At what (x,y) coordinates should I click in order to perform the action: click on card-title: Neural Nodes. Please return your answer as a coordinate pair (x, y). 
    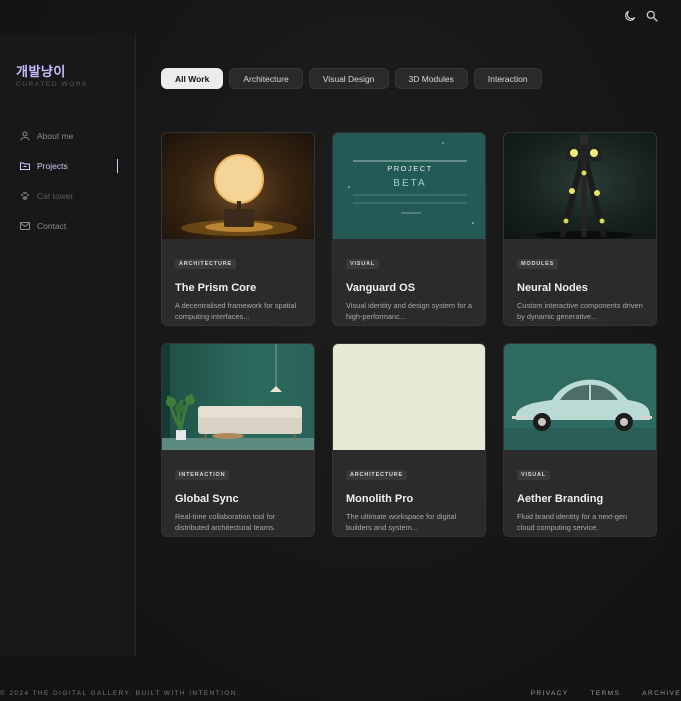
    Looking at the image, I should click on (552, 288).